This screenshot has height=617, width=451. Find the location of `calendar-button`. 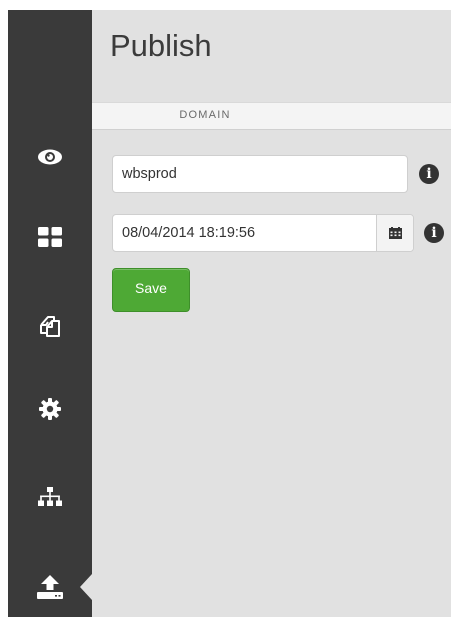

calendar-button is located at coordinates (394, 233).